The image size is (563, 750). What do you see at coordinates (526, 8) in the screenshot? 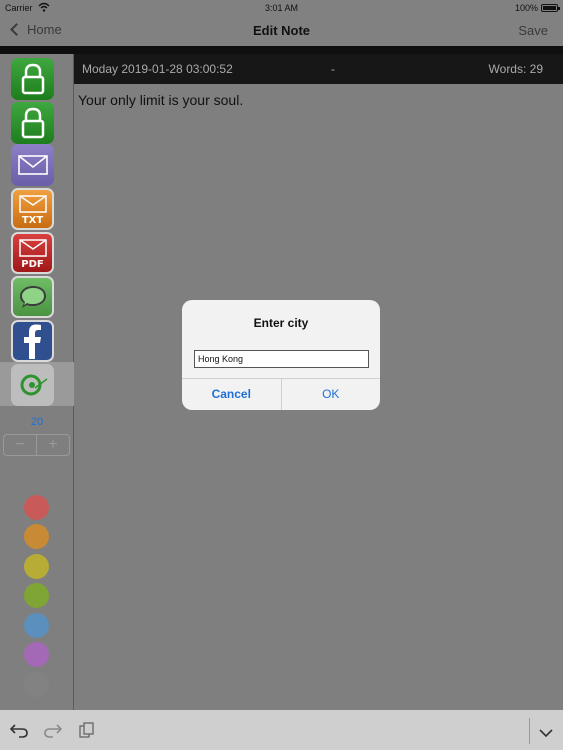
I see `battery-percentage: 100%` at bounding box center [526, 8].